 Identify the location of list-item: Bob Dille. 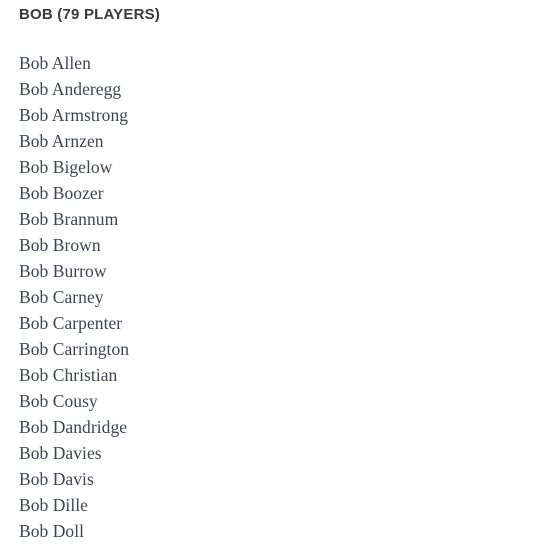
(53, 505).